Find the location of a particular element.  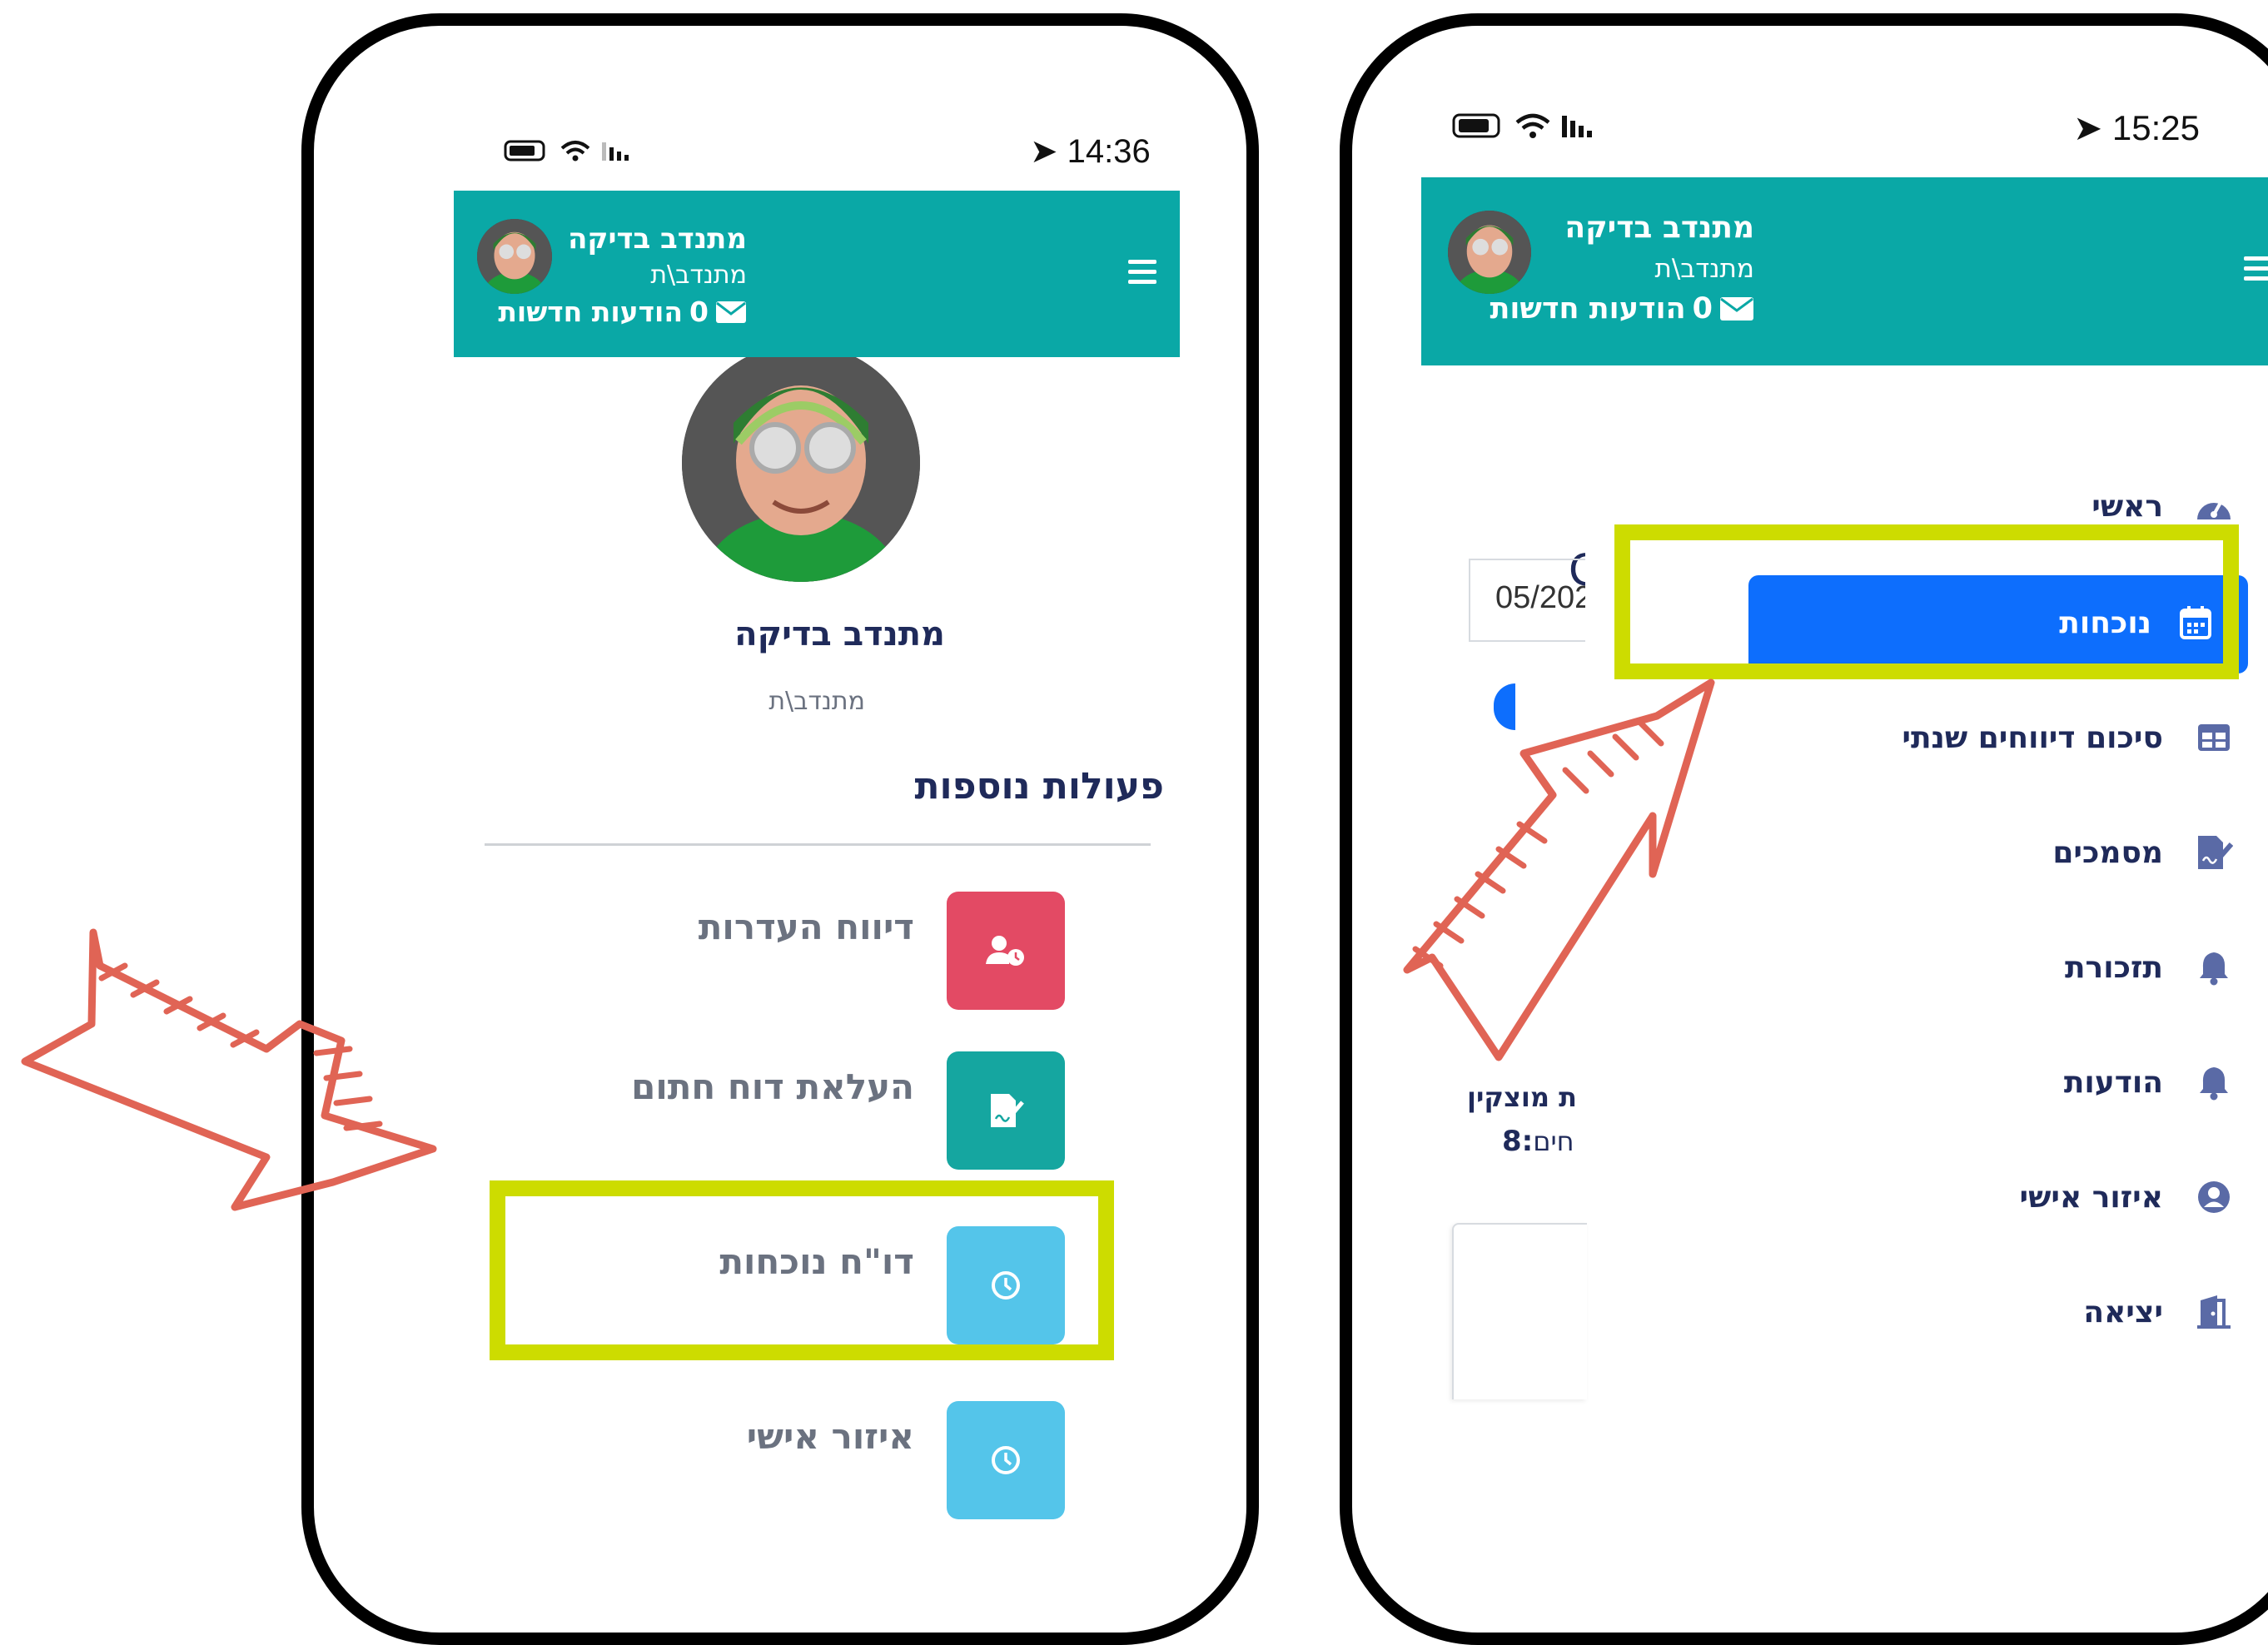

annotation-arrow-left is located at coordinates (229, 1069).